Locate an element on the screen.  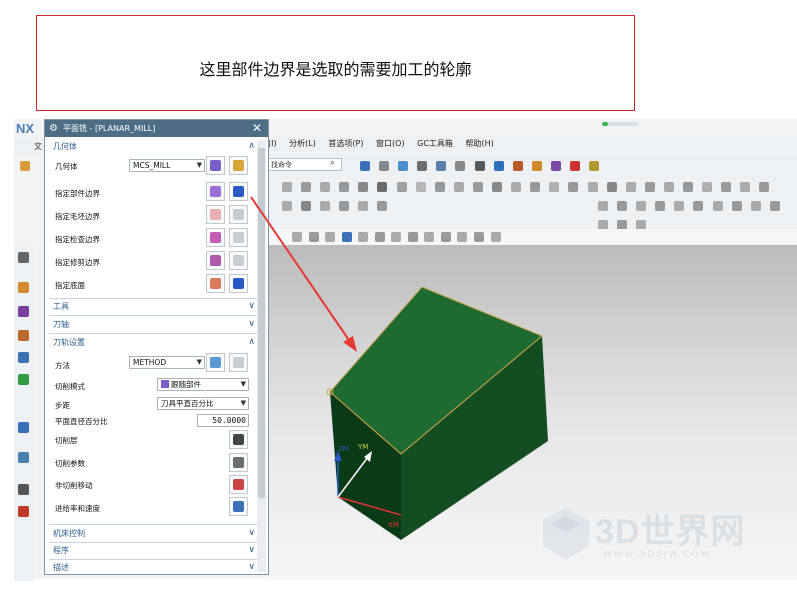
watermark: 3D世界网 WWW.3DSJW.COM is located at coordinates (662, 538).